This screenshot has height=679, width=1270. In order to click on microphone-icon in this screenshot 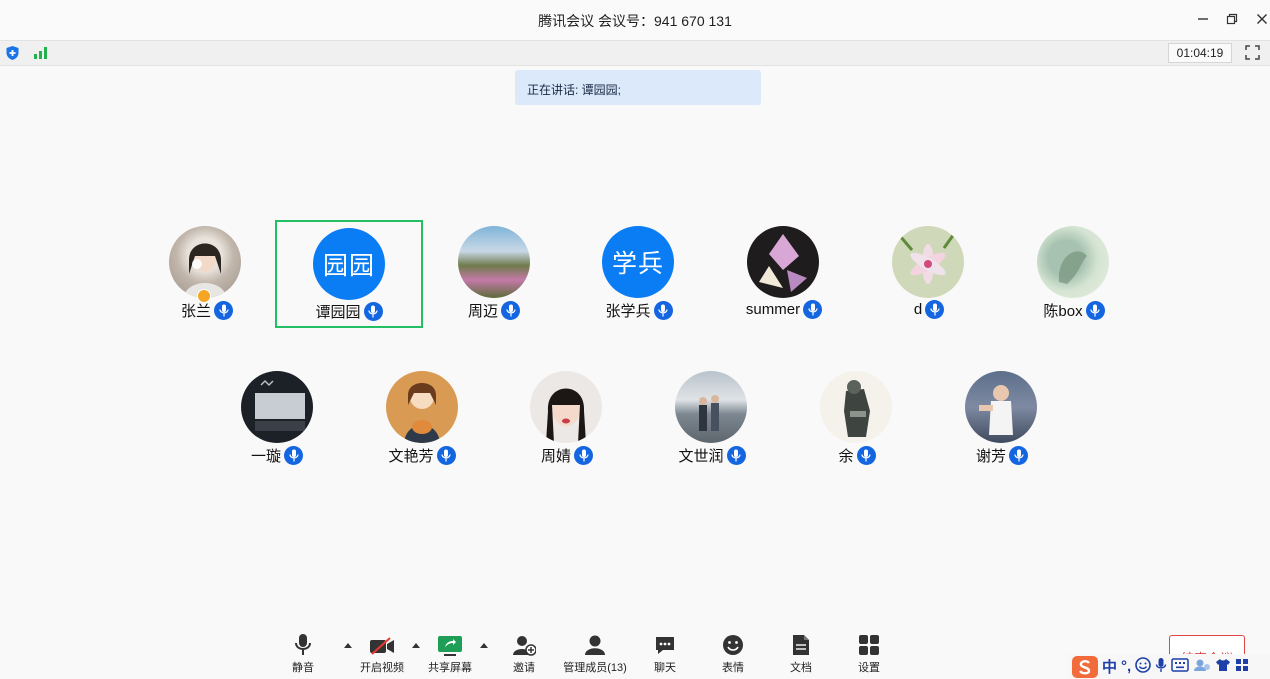, I will do `click(303, 643)`.